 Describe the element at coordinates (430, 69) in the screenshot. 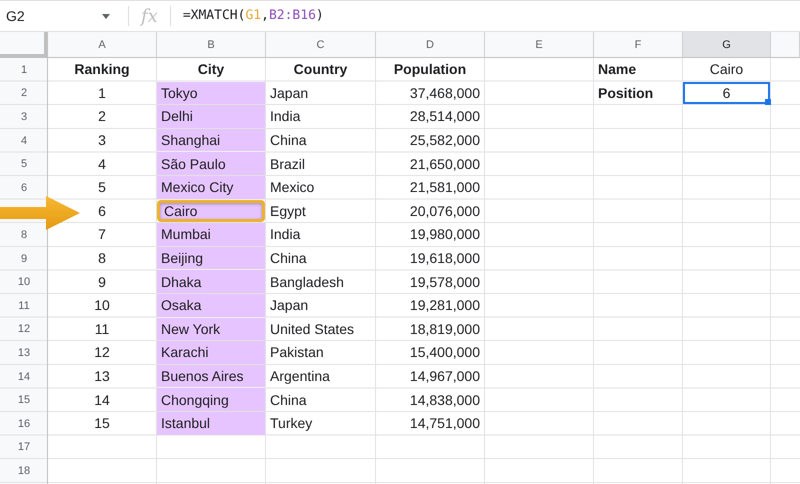

I see `table-cell: Population` at that location.